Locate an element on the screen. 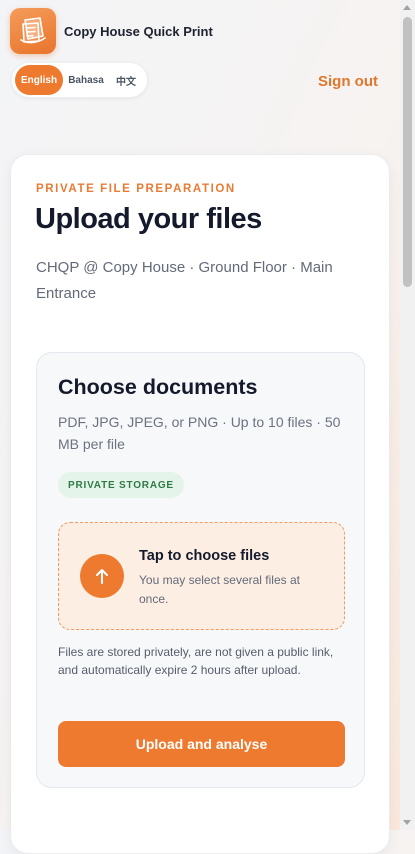 The width and height of the screenshot is (415, 854). status-badge: PRIVATE STORAGE is located at coordinates (121, 485).